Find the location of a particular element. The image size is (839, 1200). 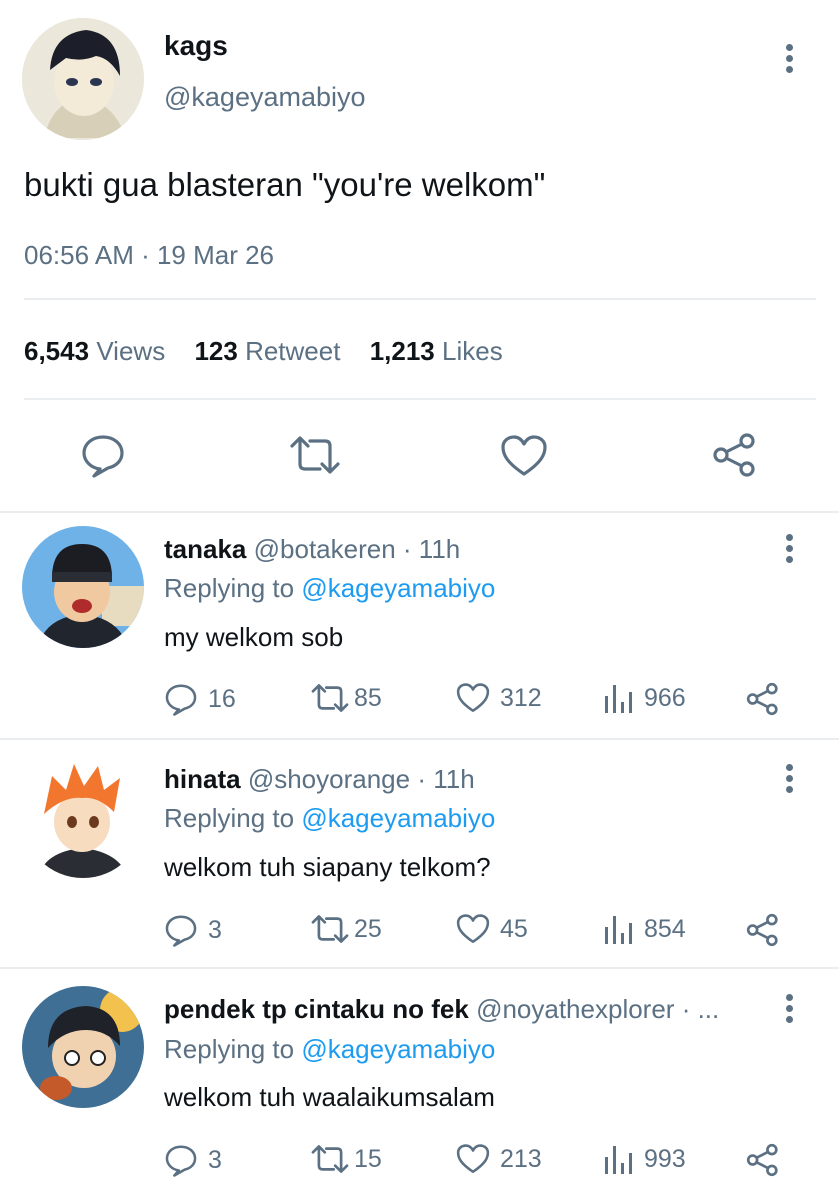

author-name: kags is located at coordinates (196, 46).